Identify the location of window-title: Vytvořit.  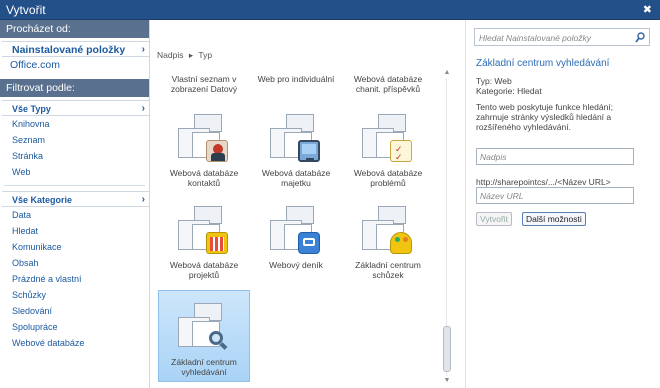
(26, 10).